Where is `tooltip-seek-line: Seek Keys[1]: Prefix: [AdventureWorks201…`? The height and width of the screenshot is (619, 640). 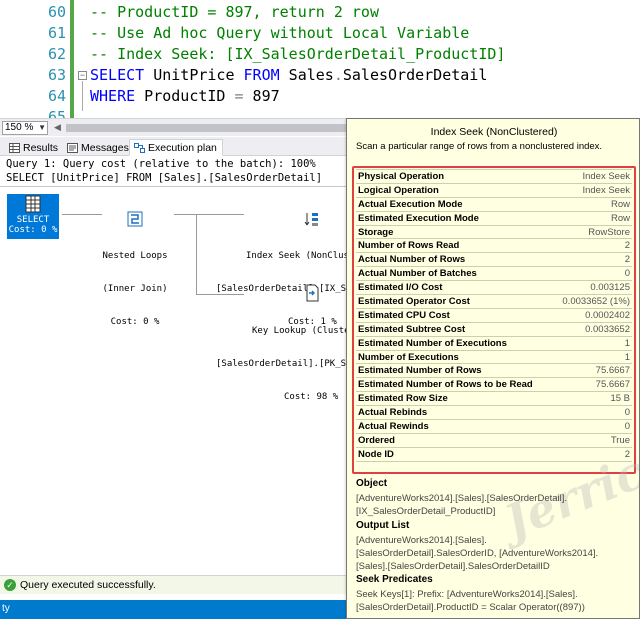
tooltip-seek-line: Seek Keys[1]: Prefix: [AdventureWorks201… is located at coordinates (467, 594).